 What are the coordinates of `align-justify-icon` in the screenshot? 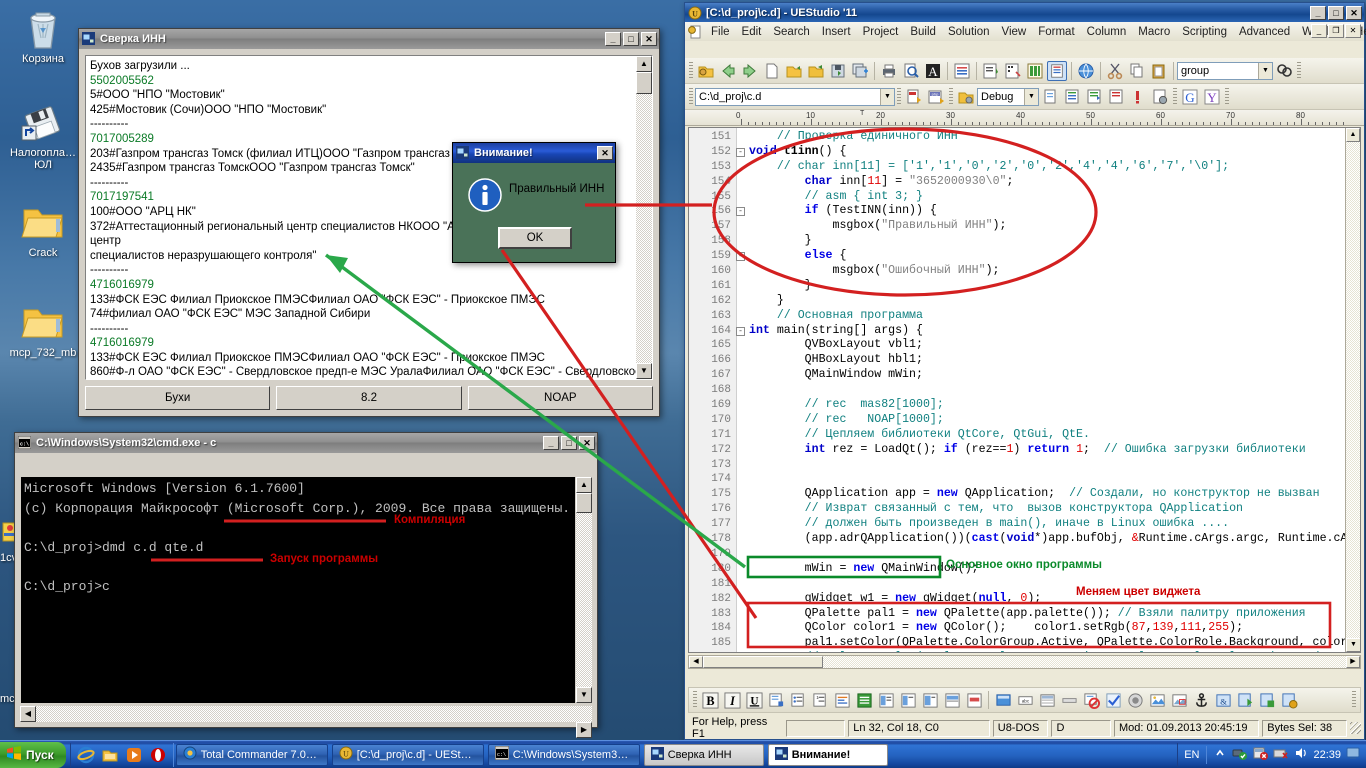 It's located at (864, 700).